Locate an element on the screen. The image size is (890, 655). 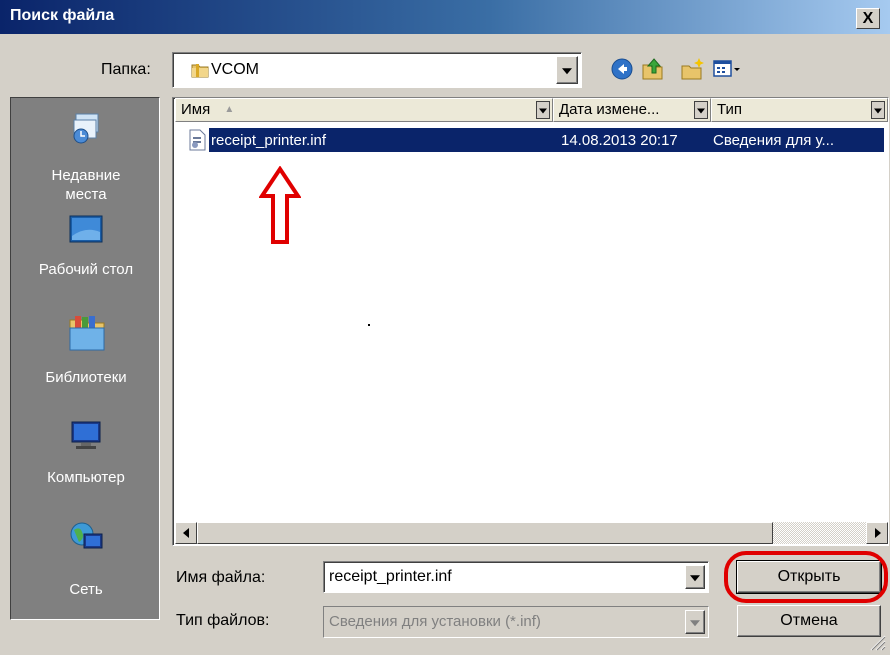
scroll-right-button is located at coordinates (877, 533).